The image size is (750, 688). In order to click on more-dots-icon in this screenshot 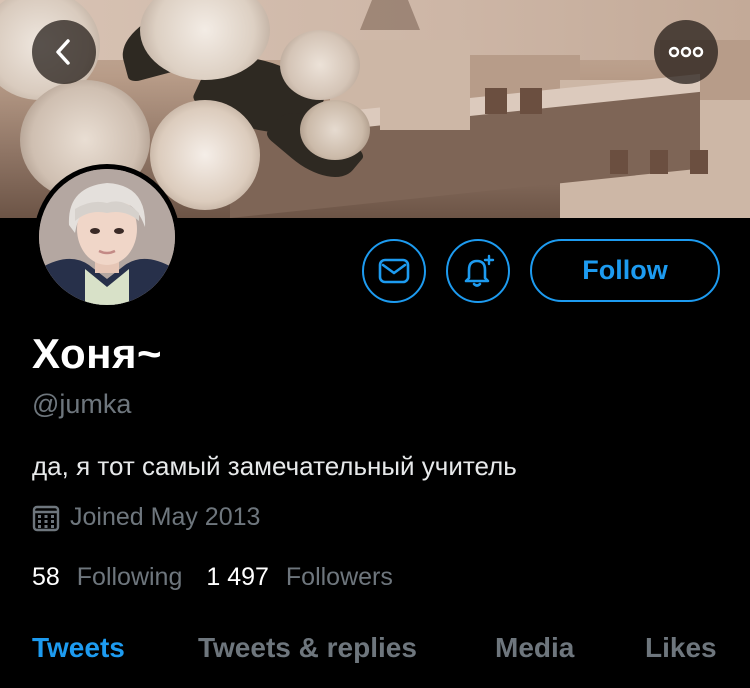, I will do `click(686, 52)`.